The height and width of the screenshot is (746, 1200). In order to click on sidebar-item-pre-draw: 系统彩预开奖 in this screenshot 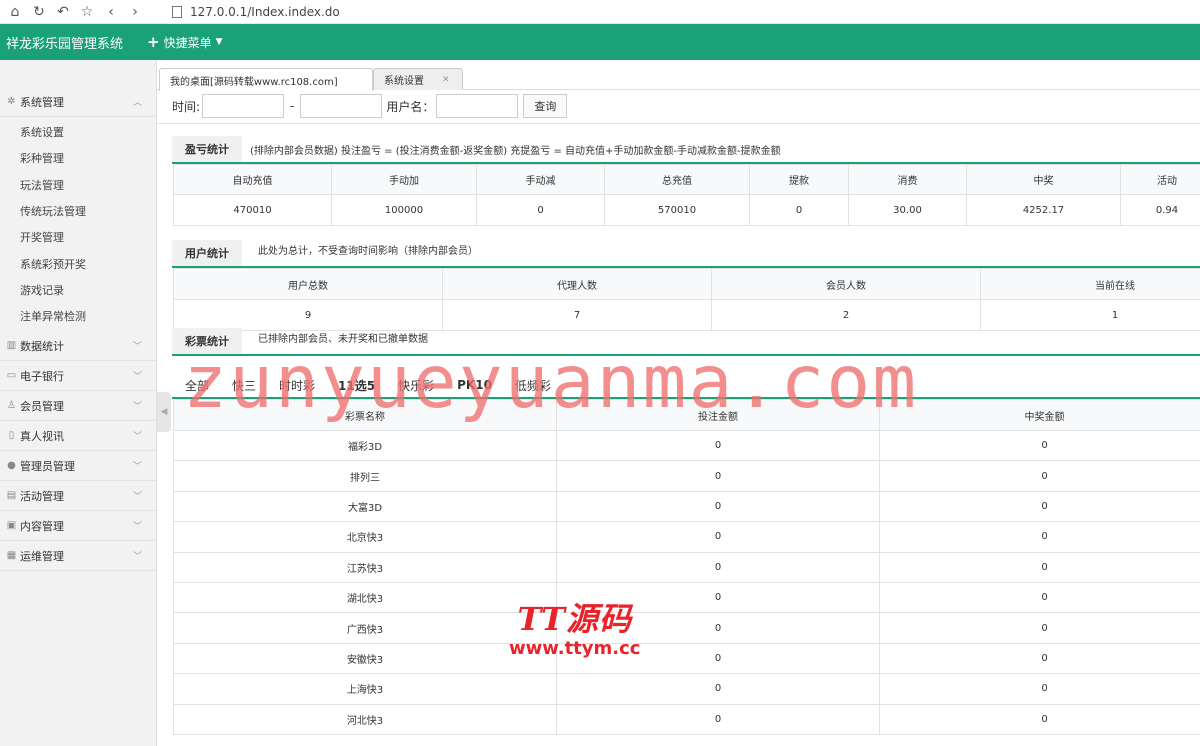, I will do `click(78, 263)`.